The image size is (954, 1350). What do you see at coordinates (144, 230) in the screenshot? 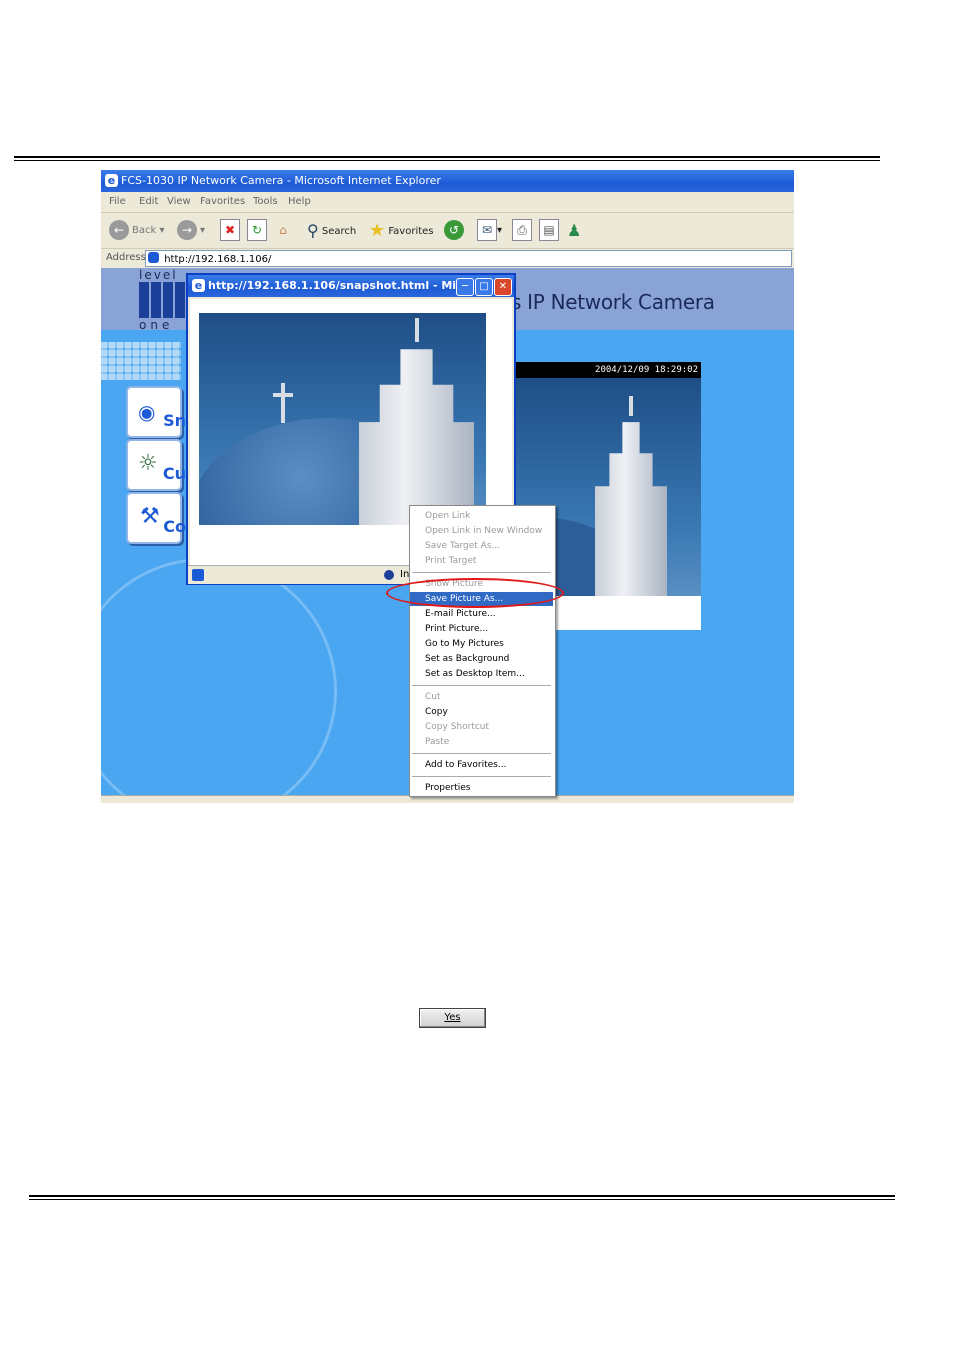
I see `back-label: Back` at bounding box center [144, 230].